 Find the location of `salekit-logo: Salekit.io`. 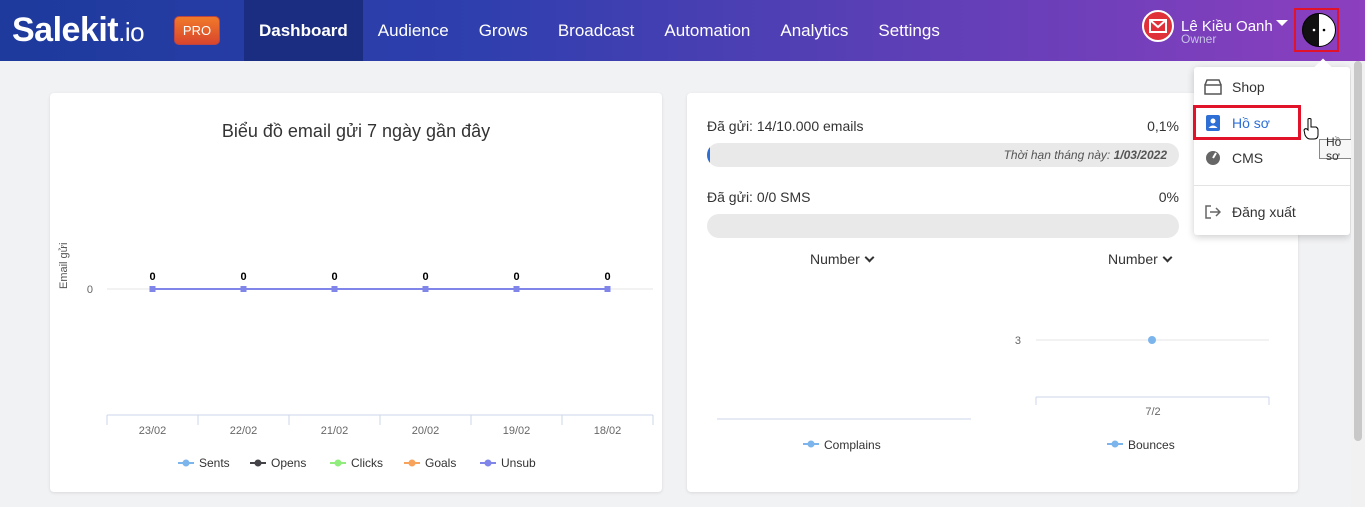

salekit-logo: Salekit.io is located at coordinates (78, 29).